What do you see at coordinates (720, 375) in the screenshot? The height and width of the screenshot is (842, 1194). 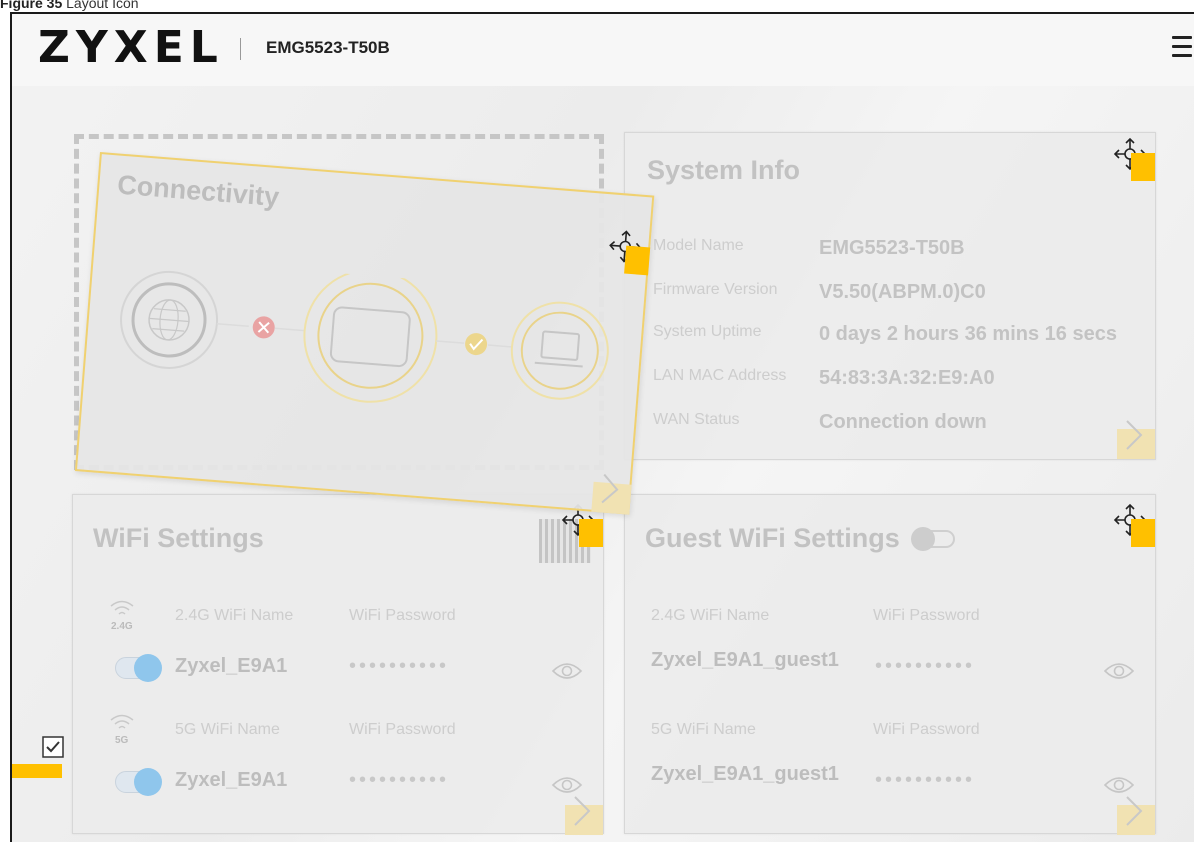 I see `info-label: LAN MAC Address` at bounding box center [720, 375].